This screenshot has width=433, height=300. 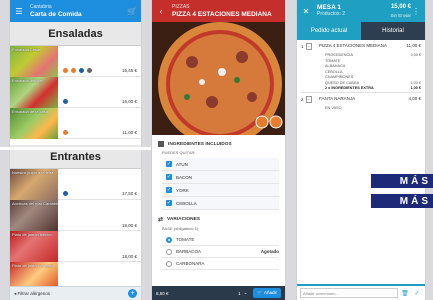 I want to click on filter-allergens-button: ◂ Filtrar alérgenos, so click(x=32, y=294).